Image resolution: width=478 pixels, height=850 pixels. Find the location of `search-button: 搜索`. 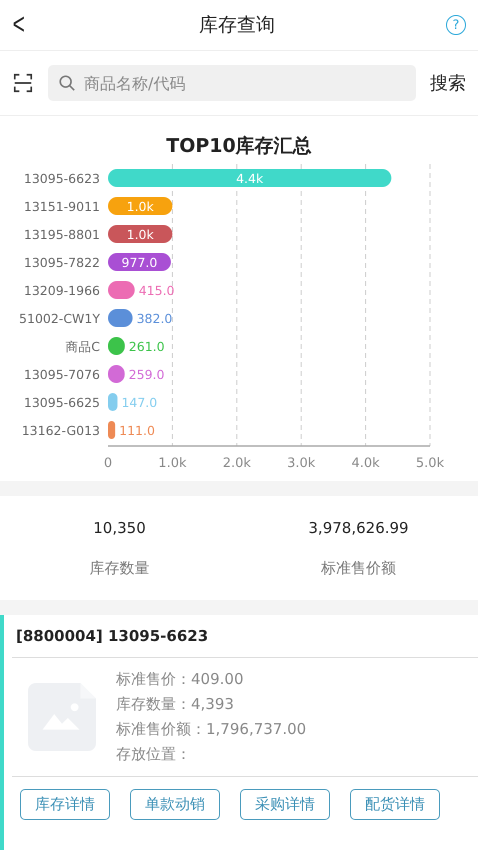

search-button: 搜索 is located at coordinates (448, 83).